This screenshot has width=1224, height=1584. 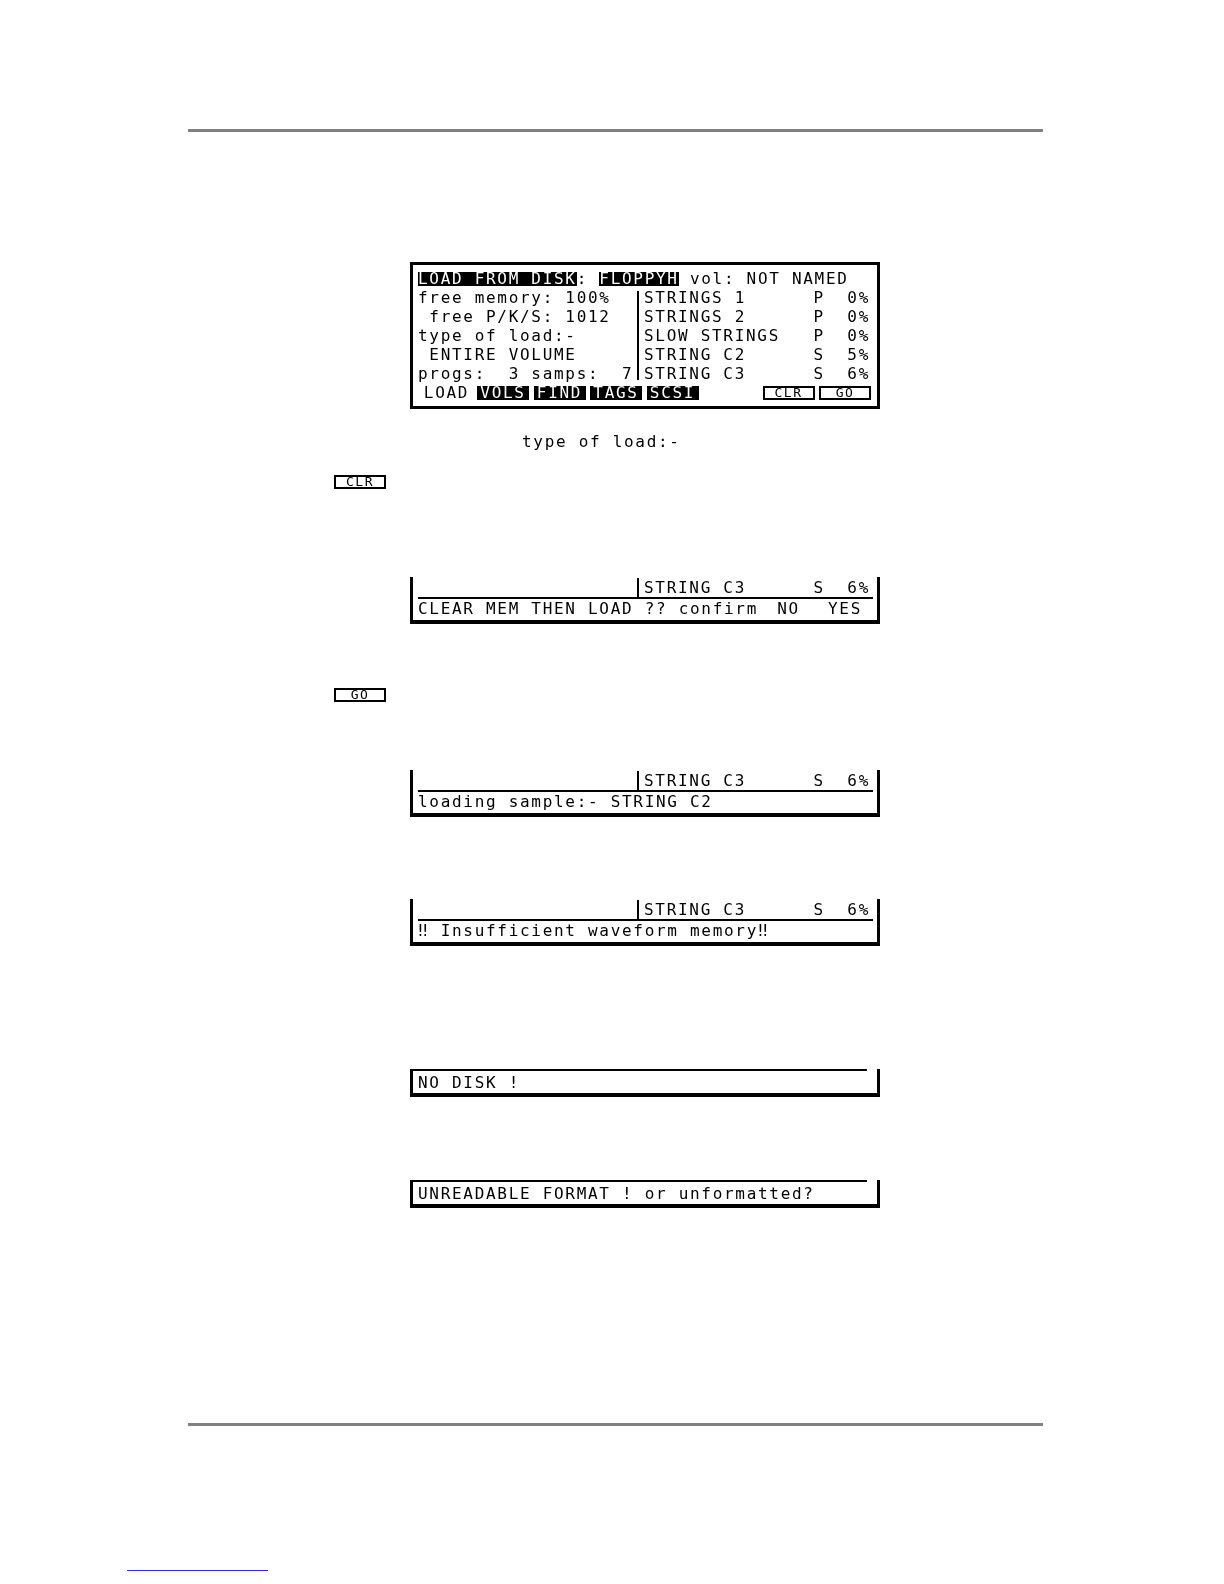 I want to click on status-message: UNREADABLE FORMAT ! or unformatted?, so click(x=617, y=1193).